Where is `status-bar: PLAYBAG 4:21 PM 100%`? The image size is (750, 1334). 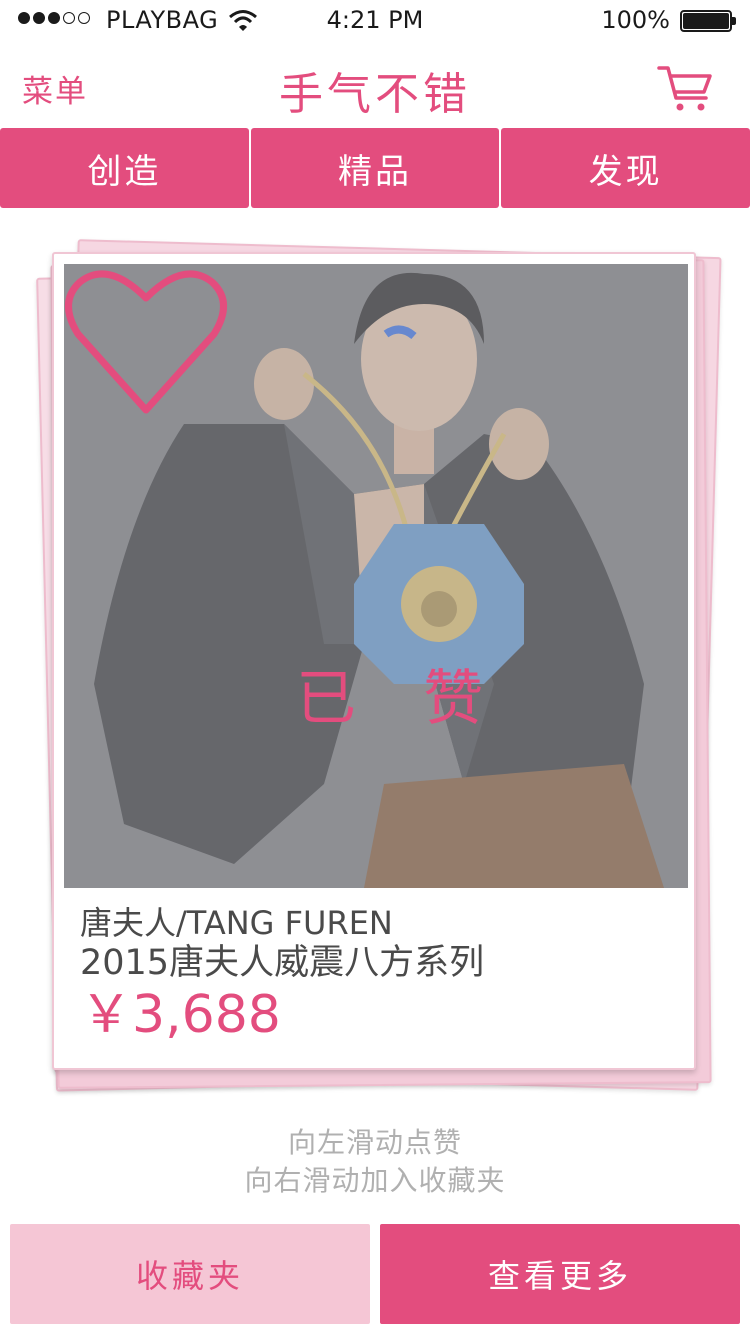 status-bar: PLAYBAG 4:21 PM 100% is located at coordinates (375, 20).